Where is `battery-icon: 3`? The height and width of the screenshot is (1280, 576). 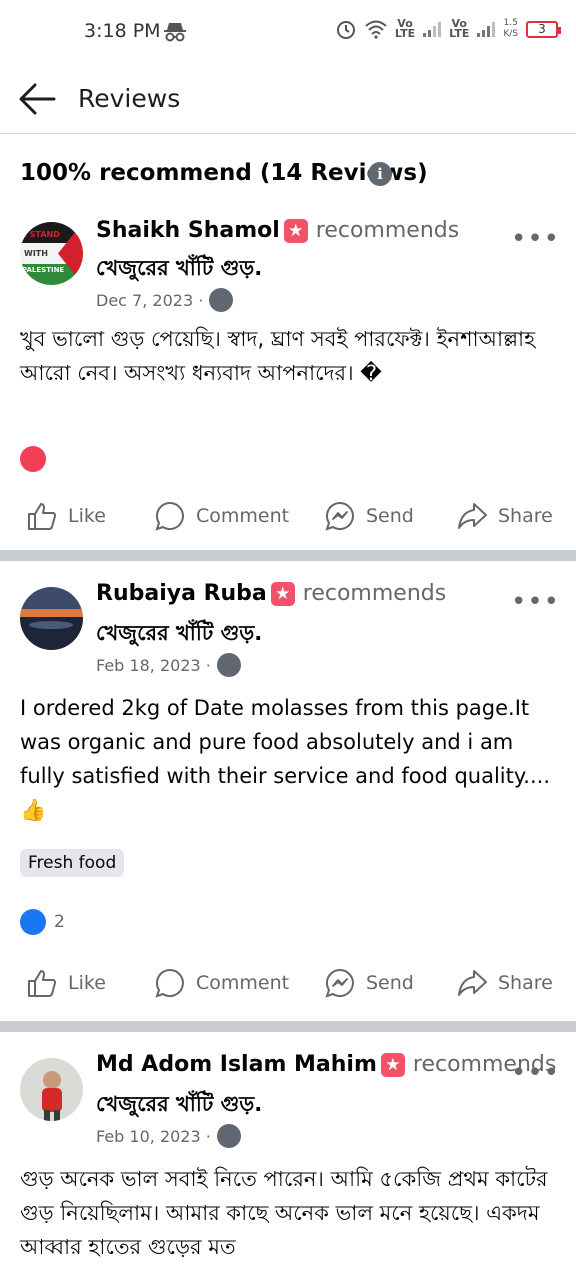
battery-icon: 3 is located at coordinates (543, 29).